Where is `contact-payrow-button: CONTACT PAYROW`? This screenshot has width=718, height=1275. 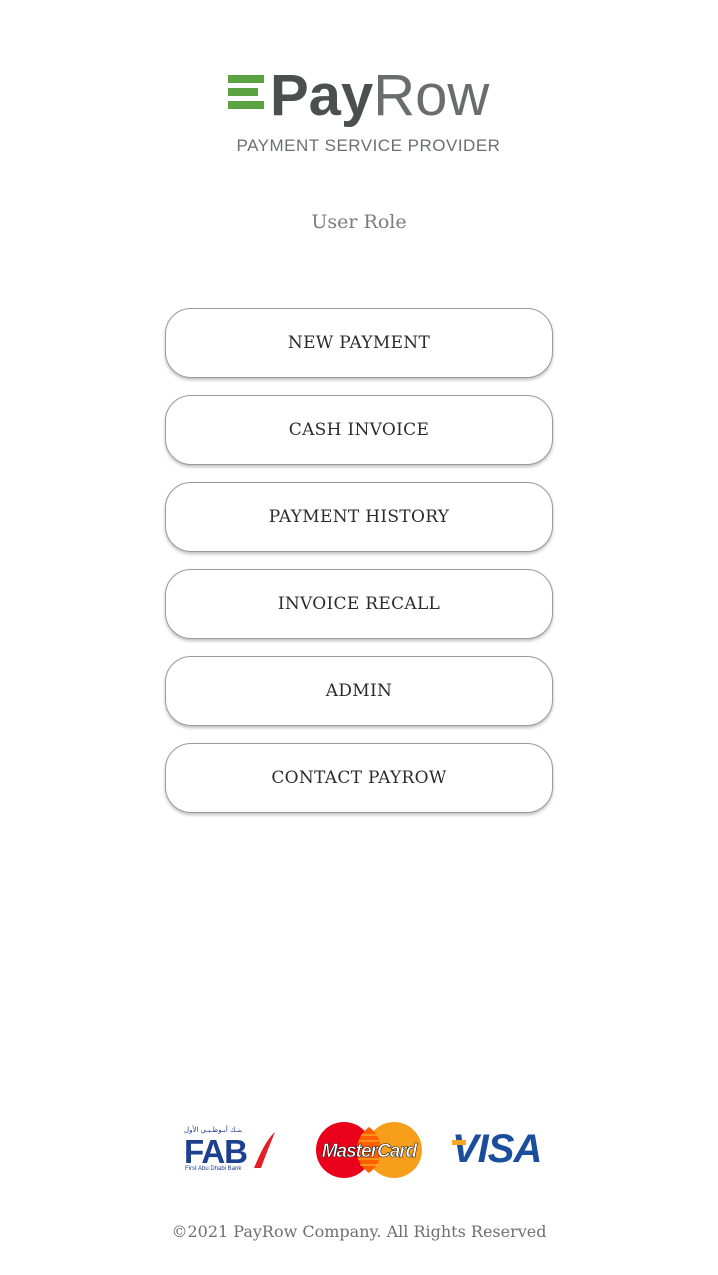 contact-payrow-button: CONTACT PAYROW is located at coordinates (359, 778).